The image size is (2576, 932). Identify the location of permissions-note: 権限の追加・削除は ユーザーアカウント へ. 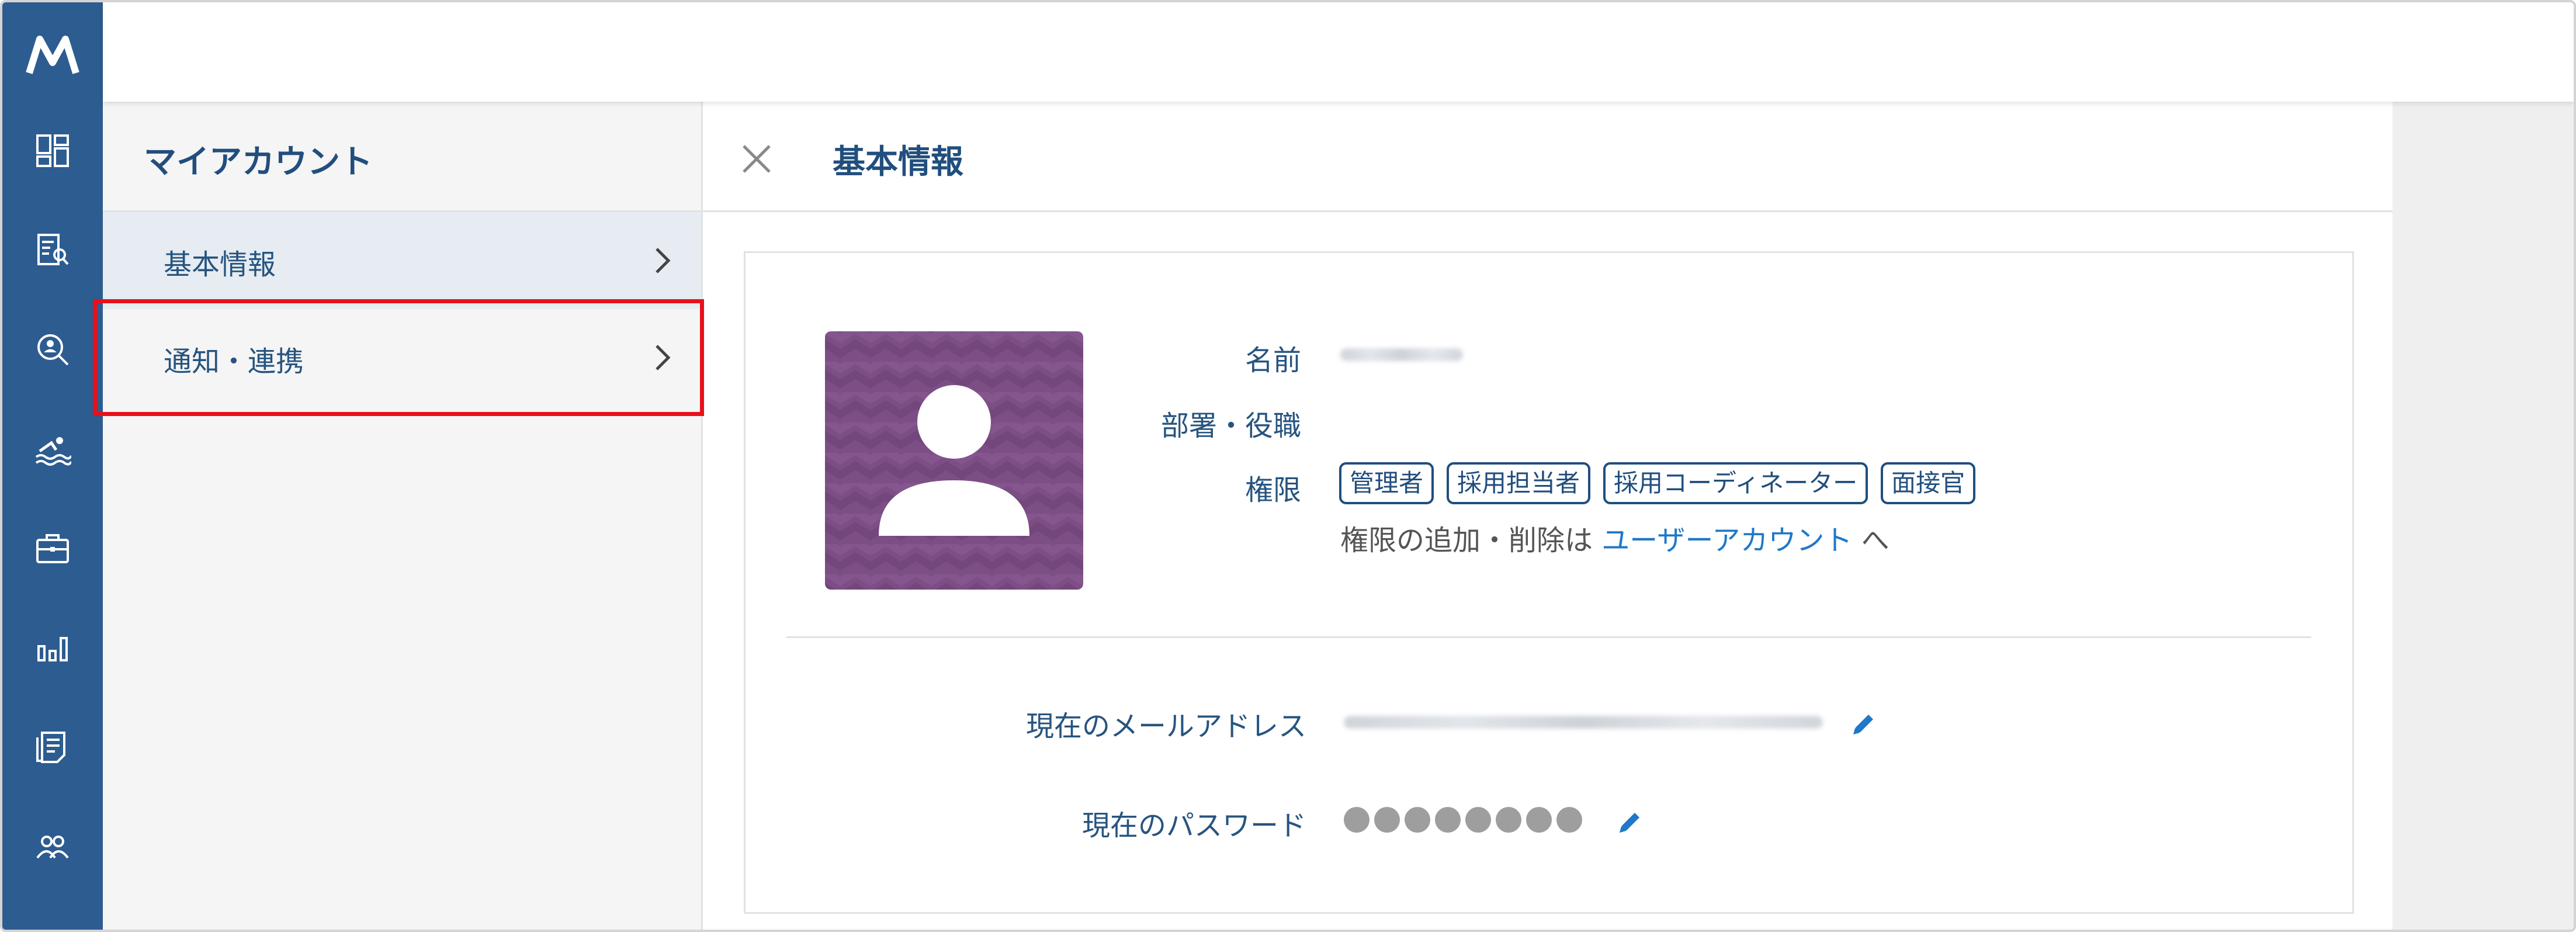
(1614, 537).